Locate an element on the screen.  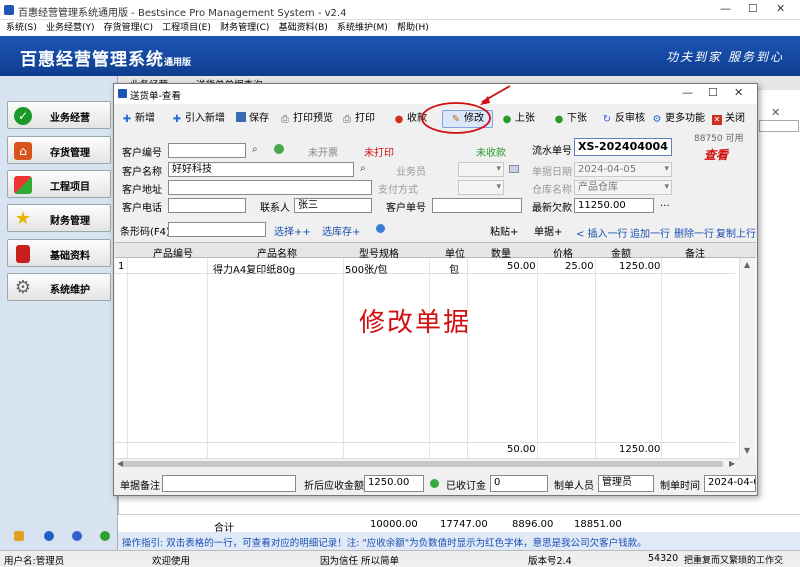
nav-basic-data: 基础资料 is located at coordinates (59, 253).